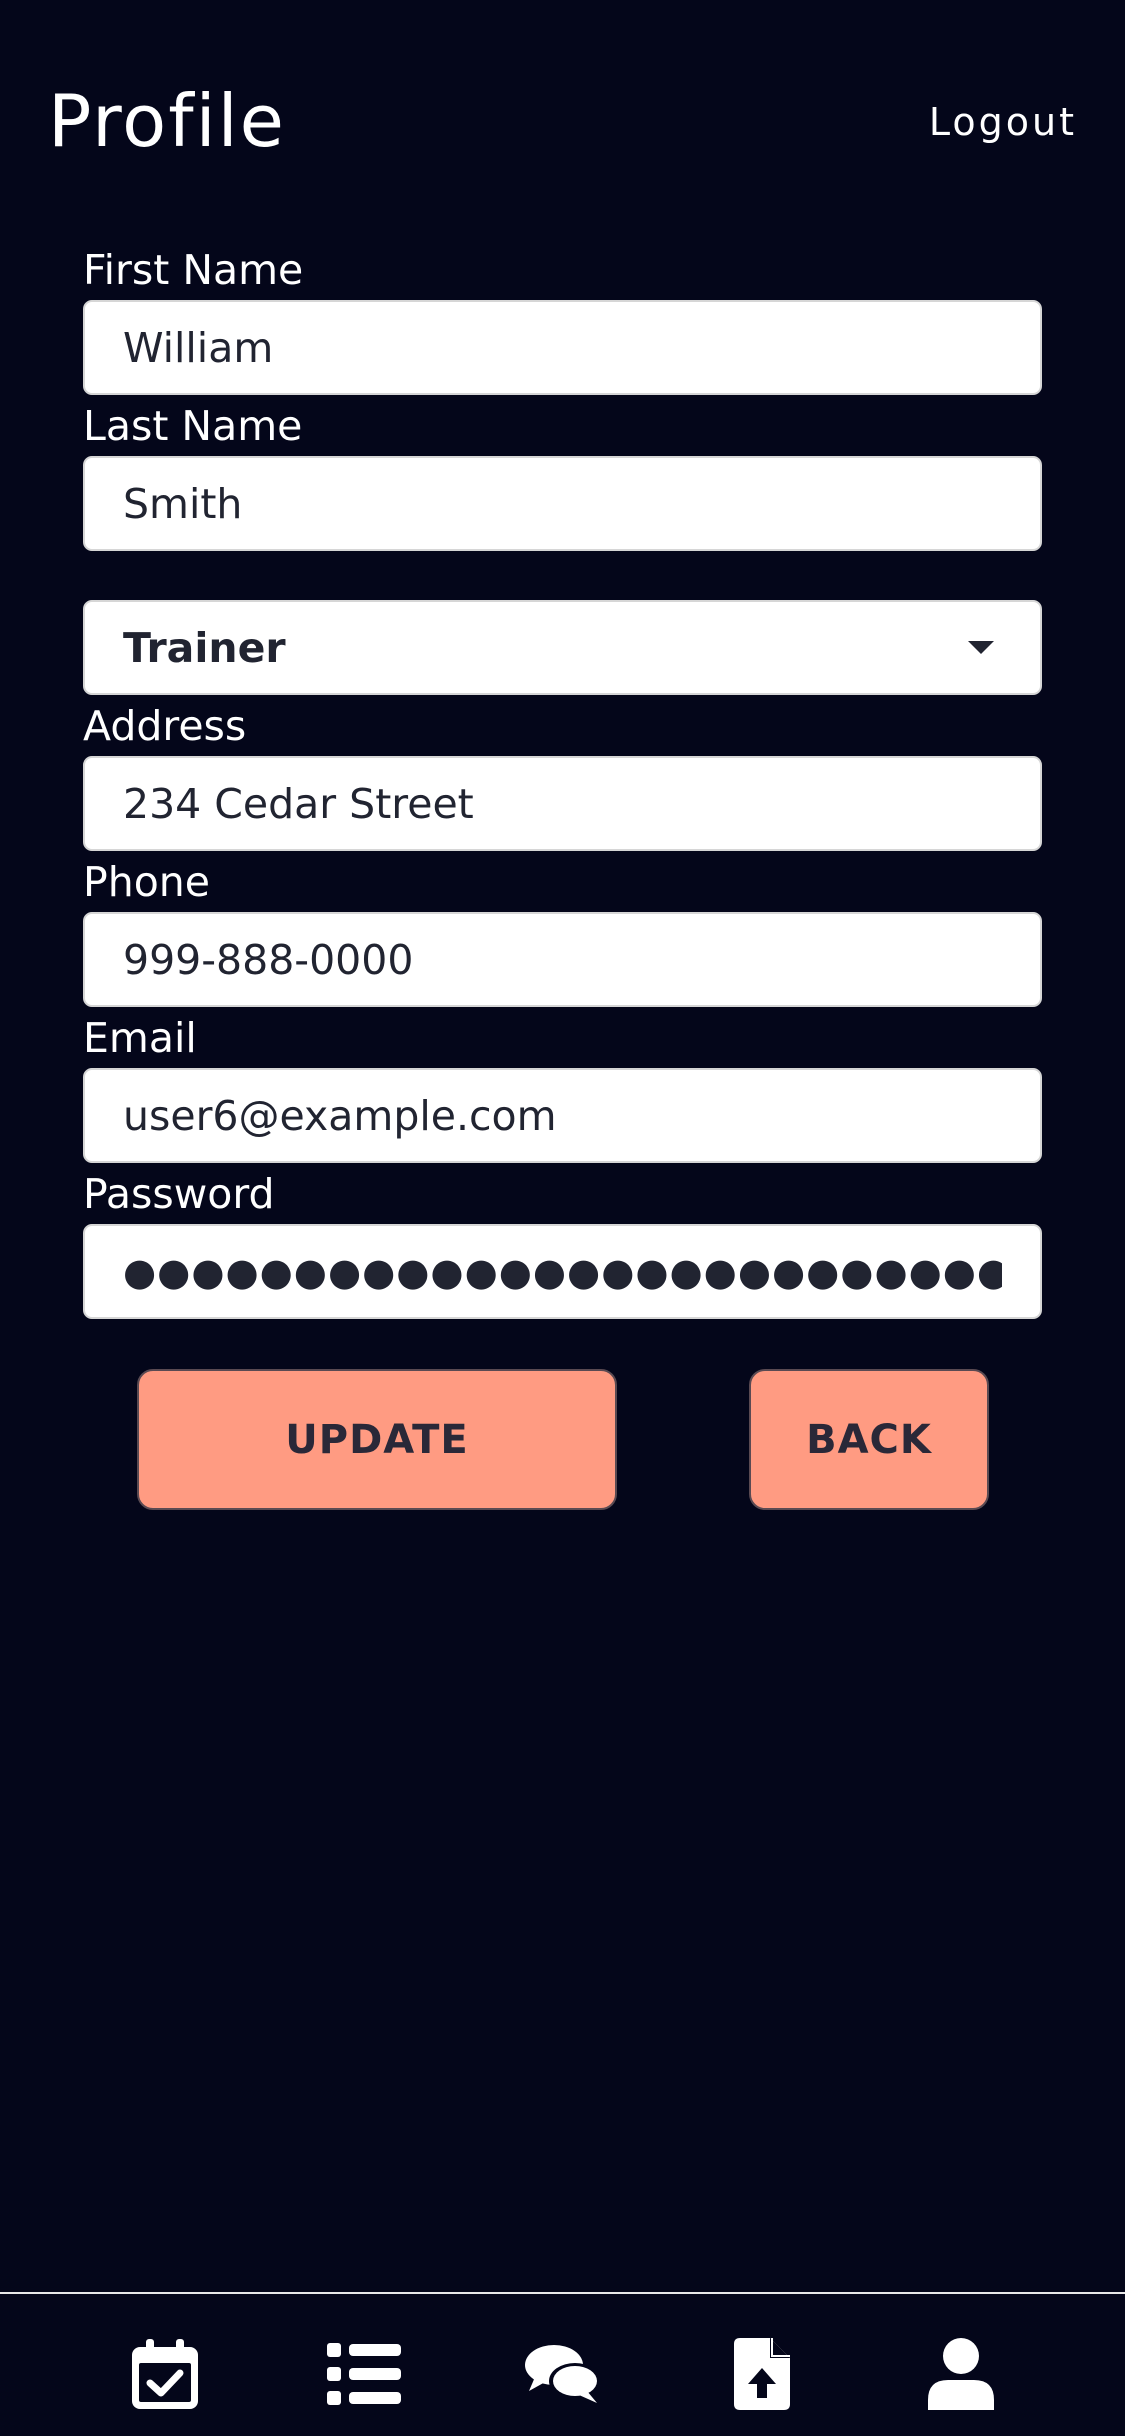 The image size is (1125, 2436). Describe the element at coordinates (268, 959) in the screenshot. I see `phone-value: 999-888-0000` at that location.